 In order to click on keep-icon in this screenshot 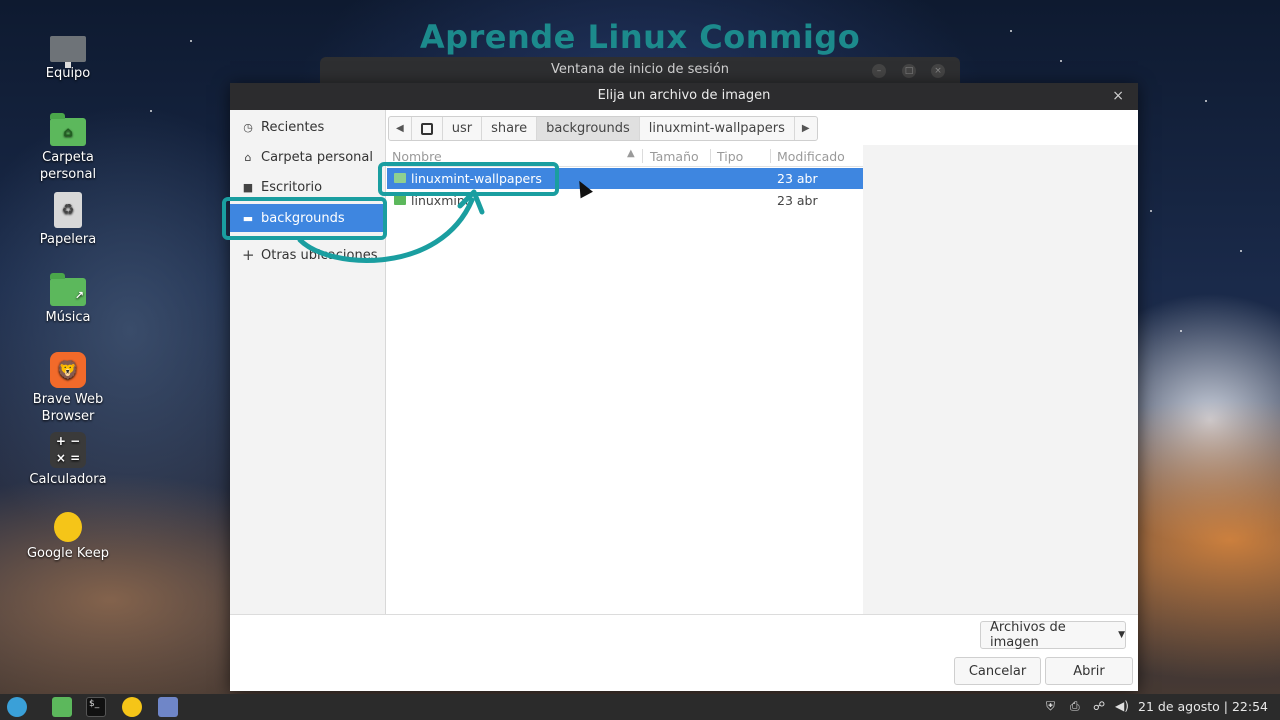, I will do `click(132, 707)`.